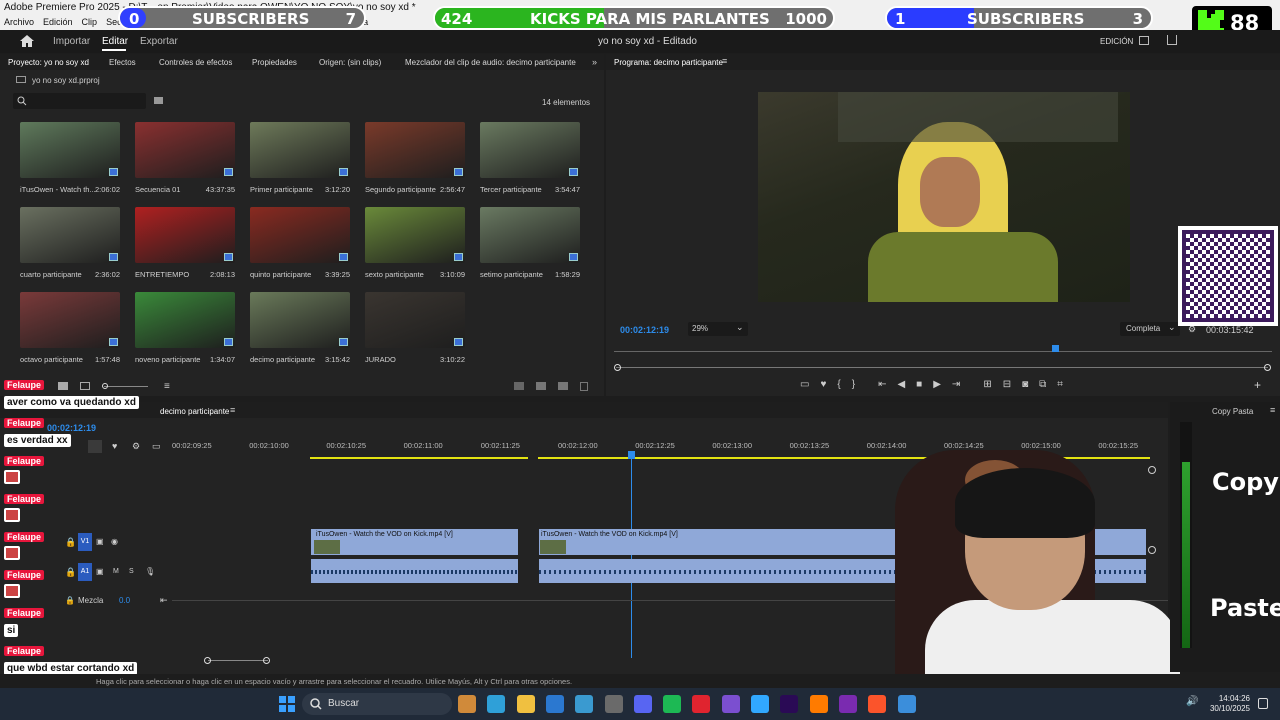 This screenshot has width=1280, height=720. I want to click on nav-export: Exportar, so click(159, 41).